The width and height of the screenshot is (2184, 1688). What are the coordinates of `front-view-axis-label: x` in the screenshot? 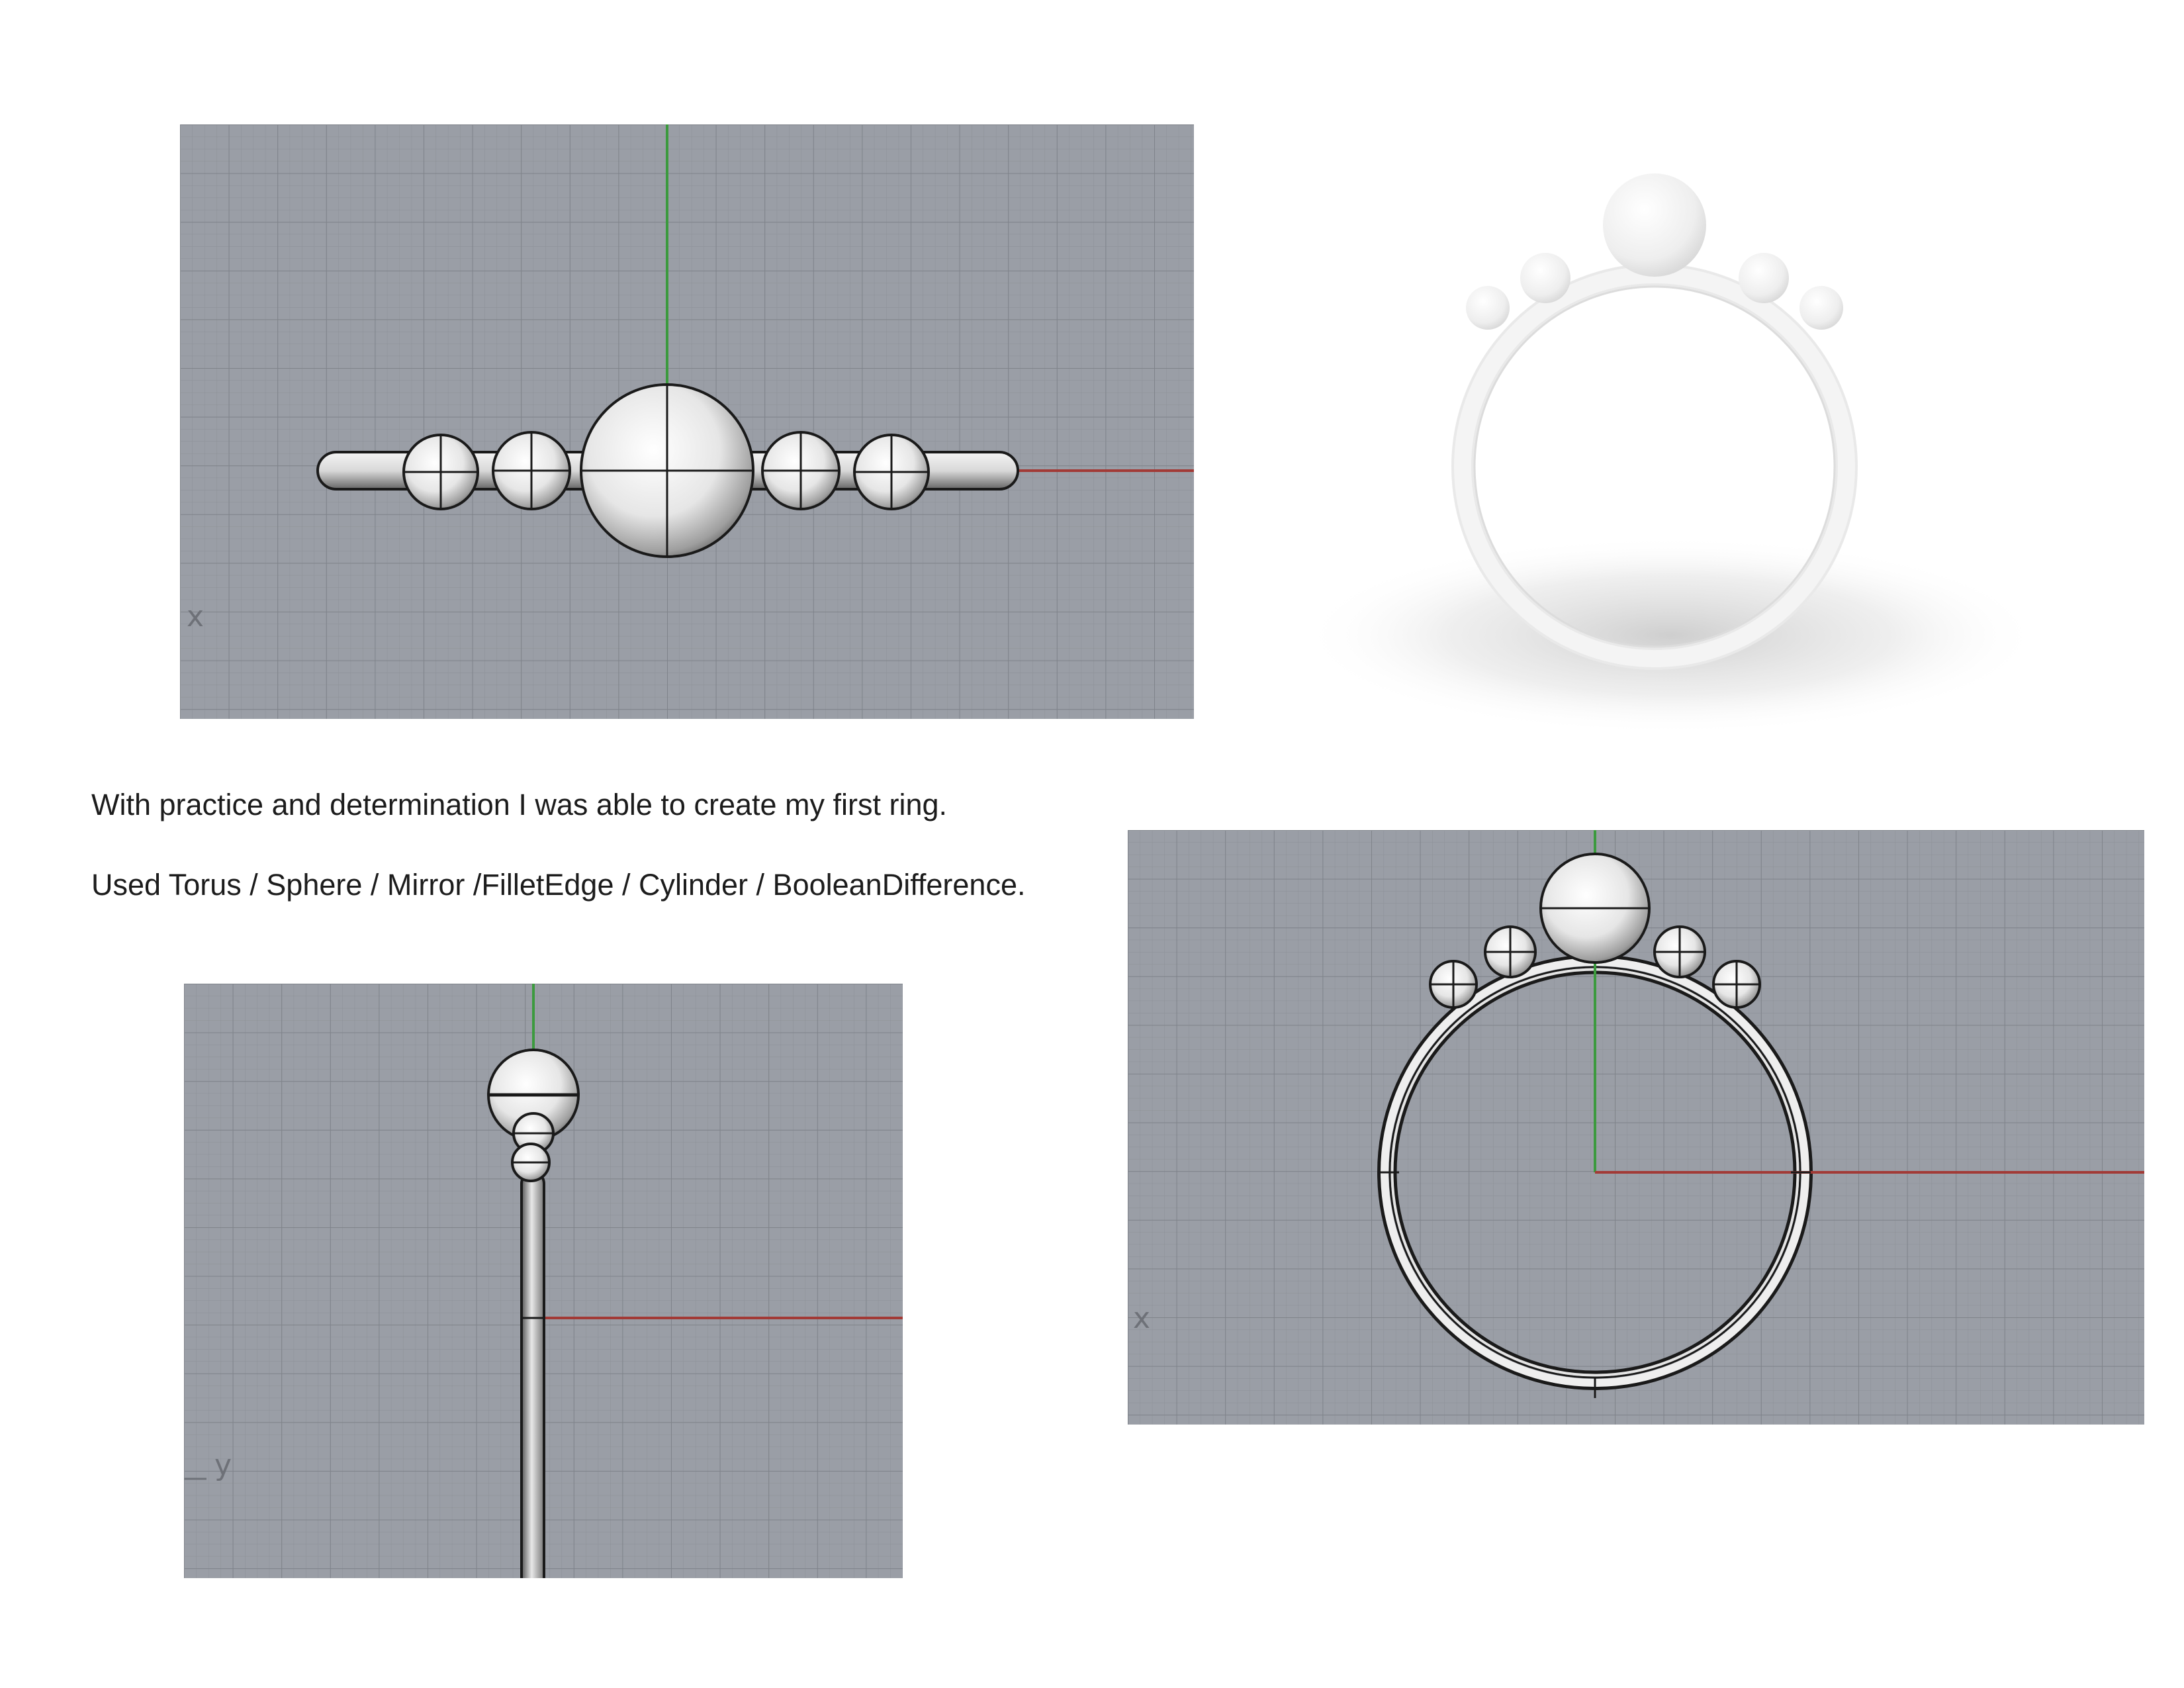 It's located at (1142, 1318).